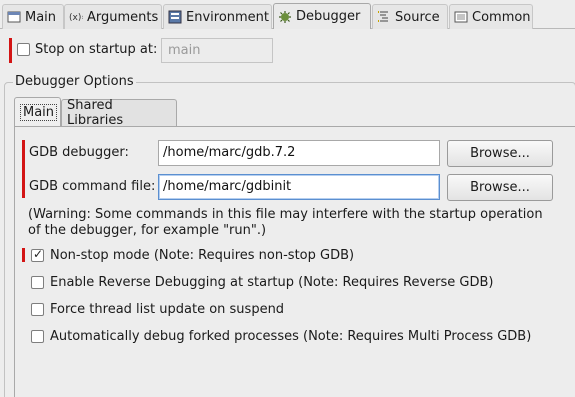  Describe the element at coordinates (501, 17) in the screenshot. I see `tab-common-label: Common` at that location.